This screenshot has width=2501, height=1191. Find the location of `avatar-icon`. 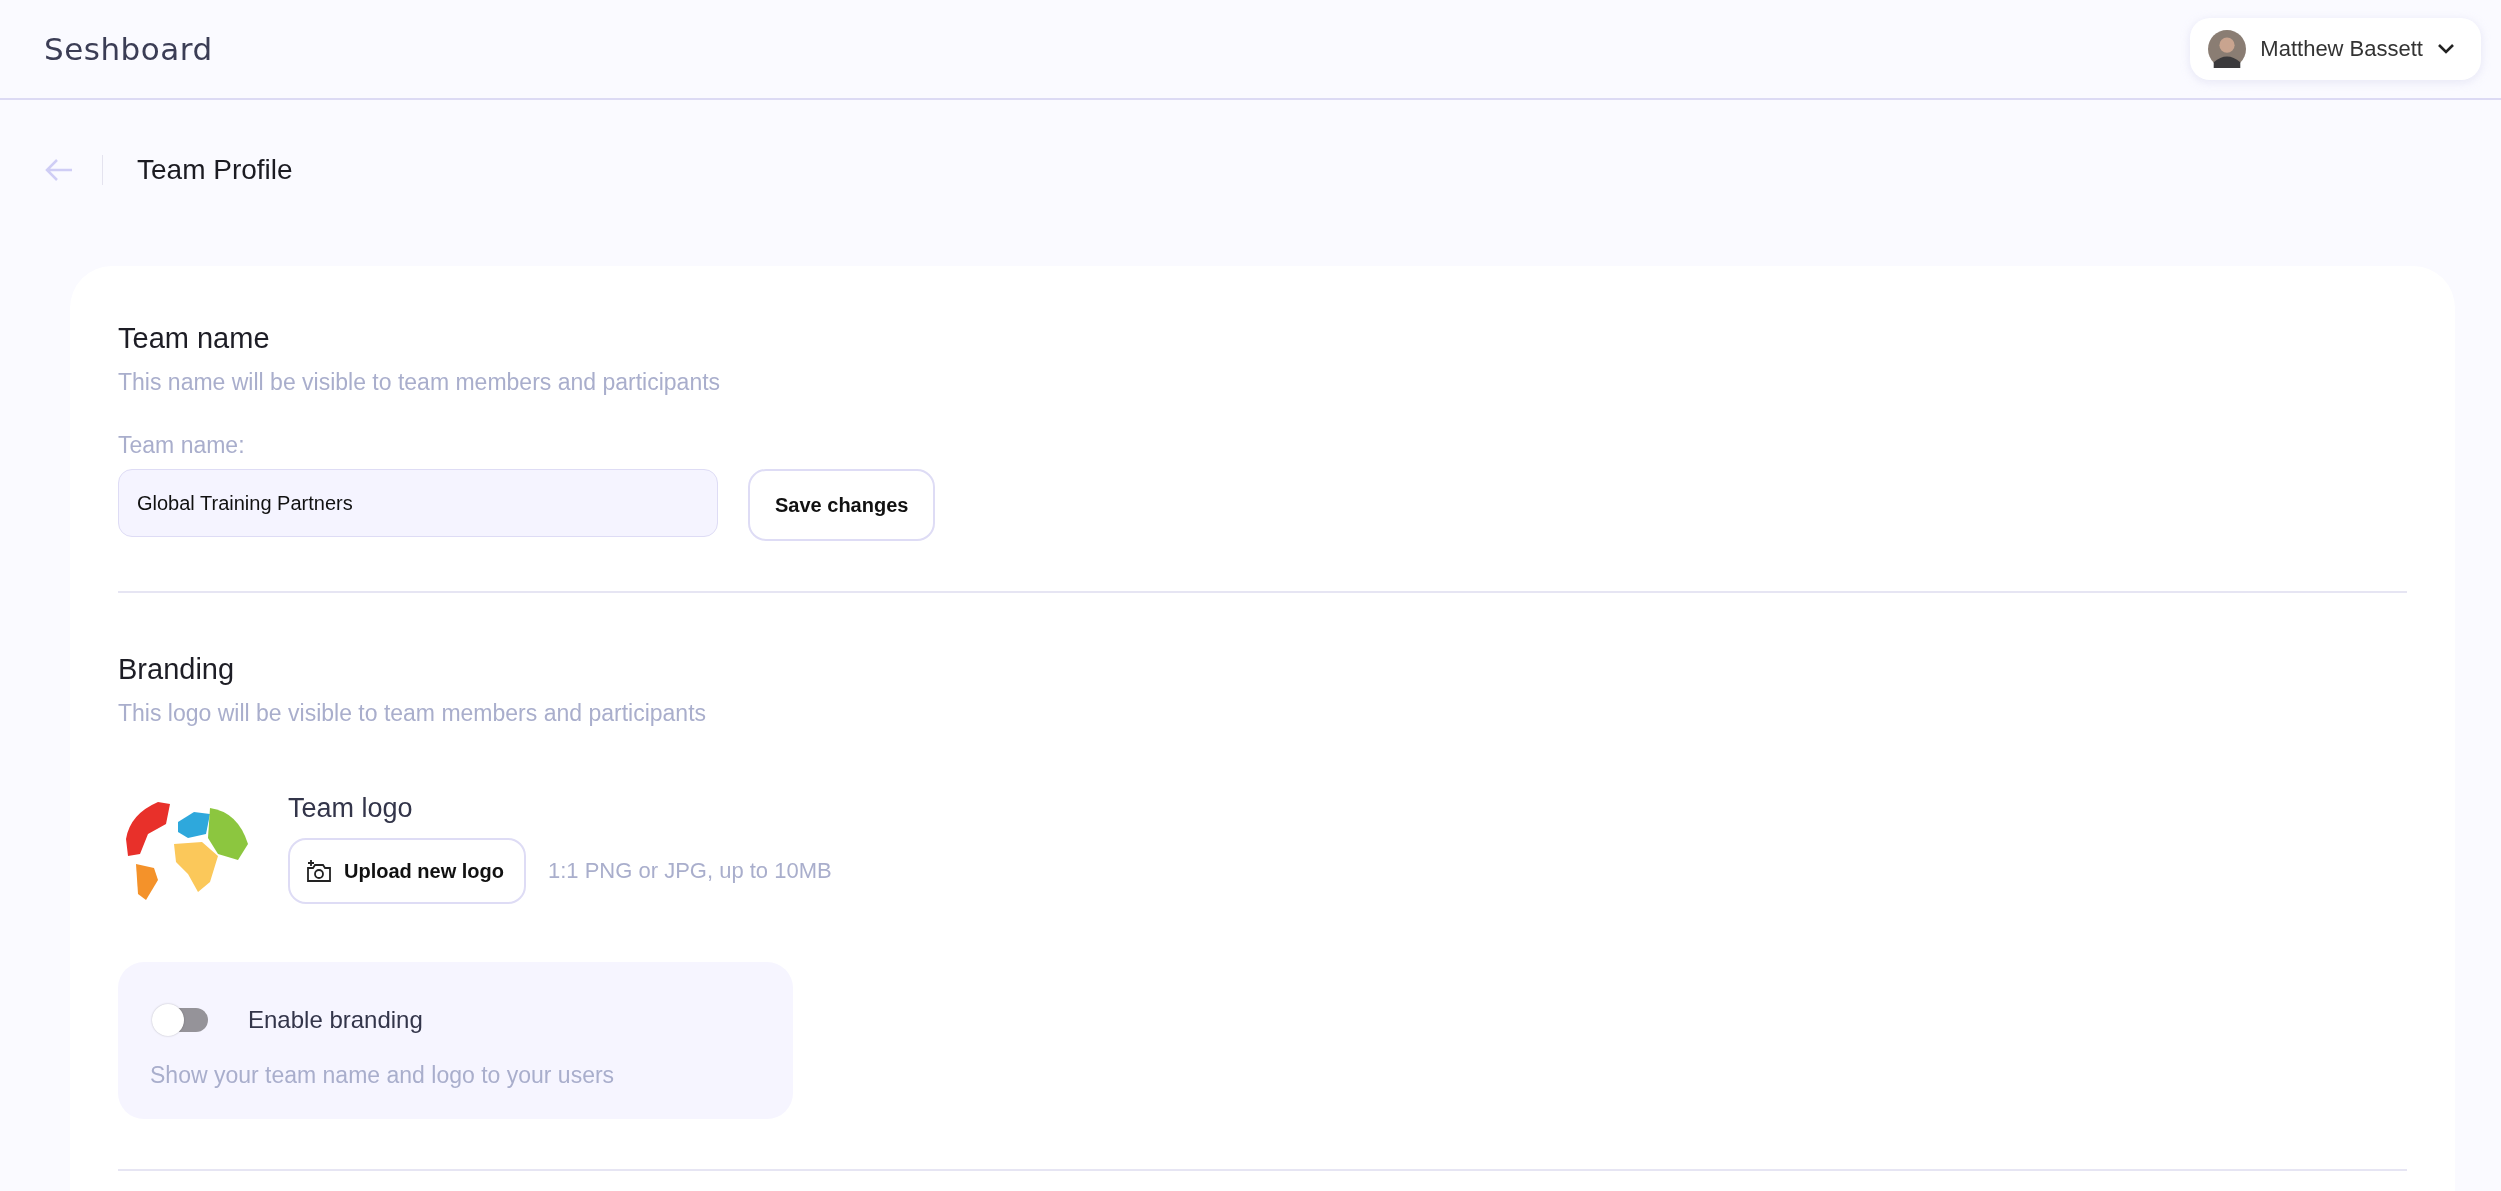

avatar-icon is located at coordinates (2227, 49).